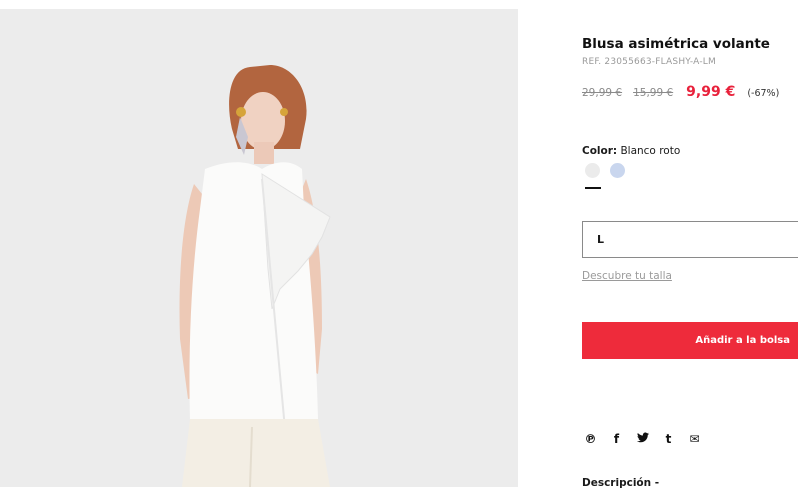 This screenshot has width=798, height=489. I want to click on price-row: 29,99 € 15,99 € 9,99 € (-67%), so click(680, 92).